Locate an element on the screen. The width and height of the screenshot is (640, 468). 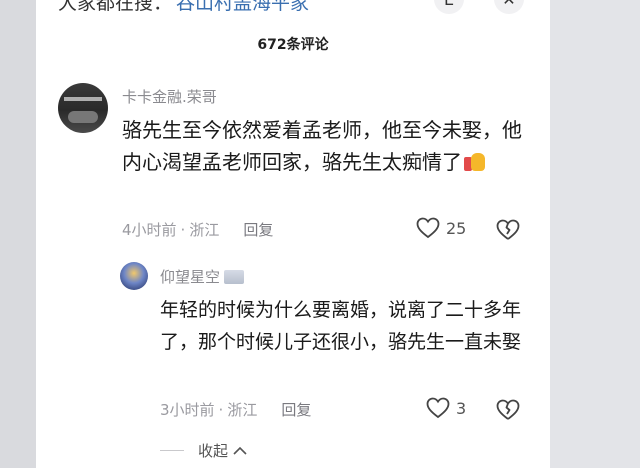
comment-username: 仰望星空 is located at coordinates (190, 276).